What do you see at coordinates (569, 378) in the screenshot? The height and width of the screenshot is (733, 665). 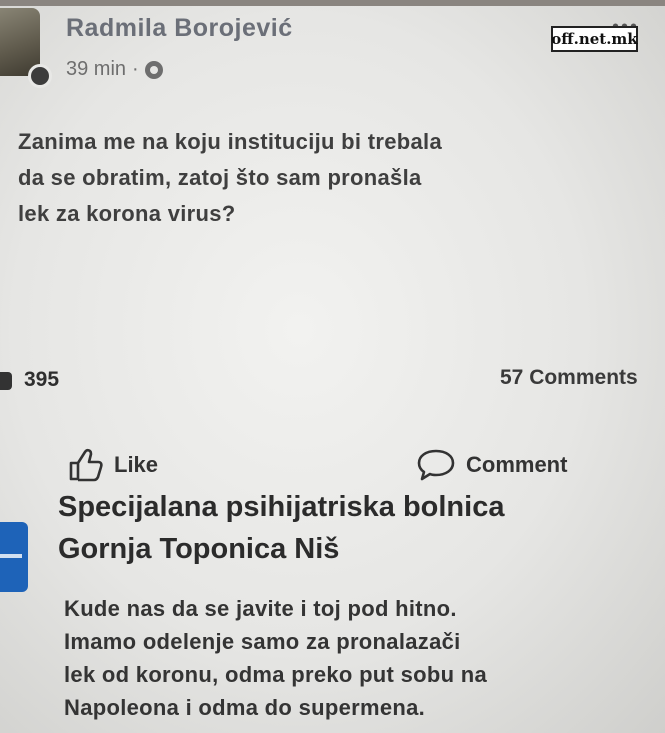 I see `comments-count: 57 Comments` at bounding box center [569, 378].